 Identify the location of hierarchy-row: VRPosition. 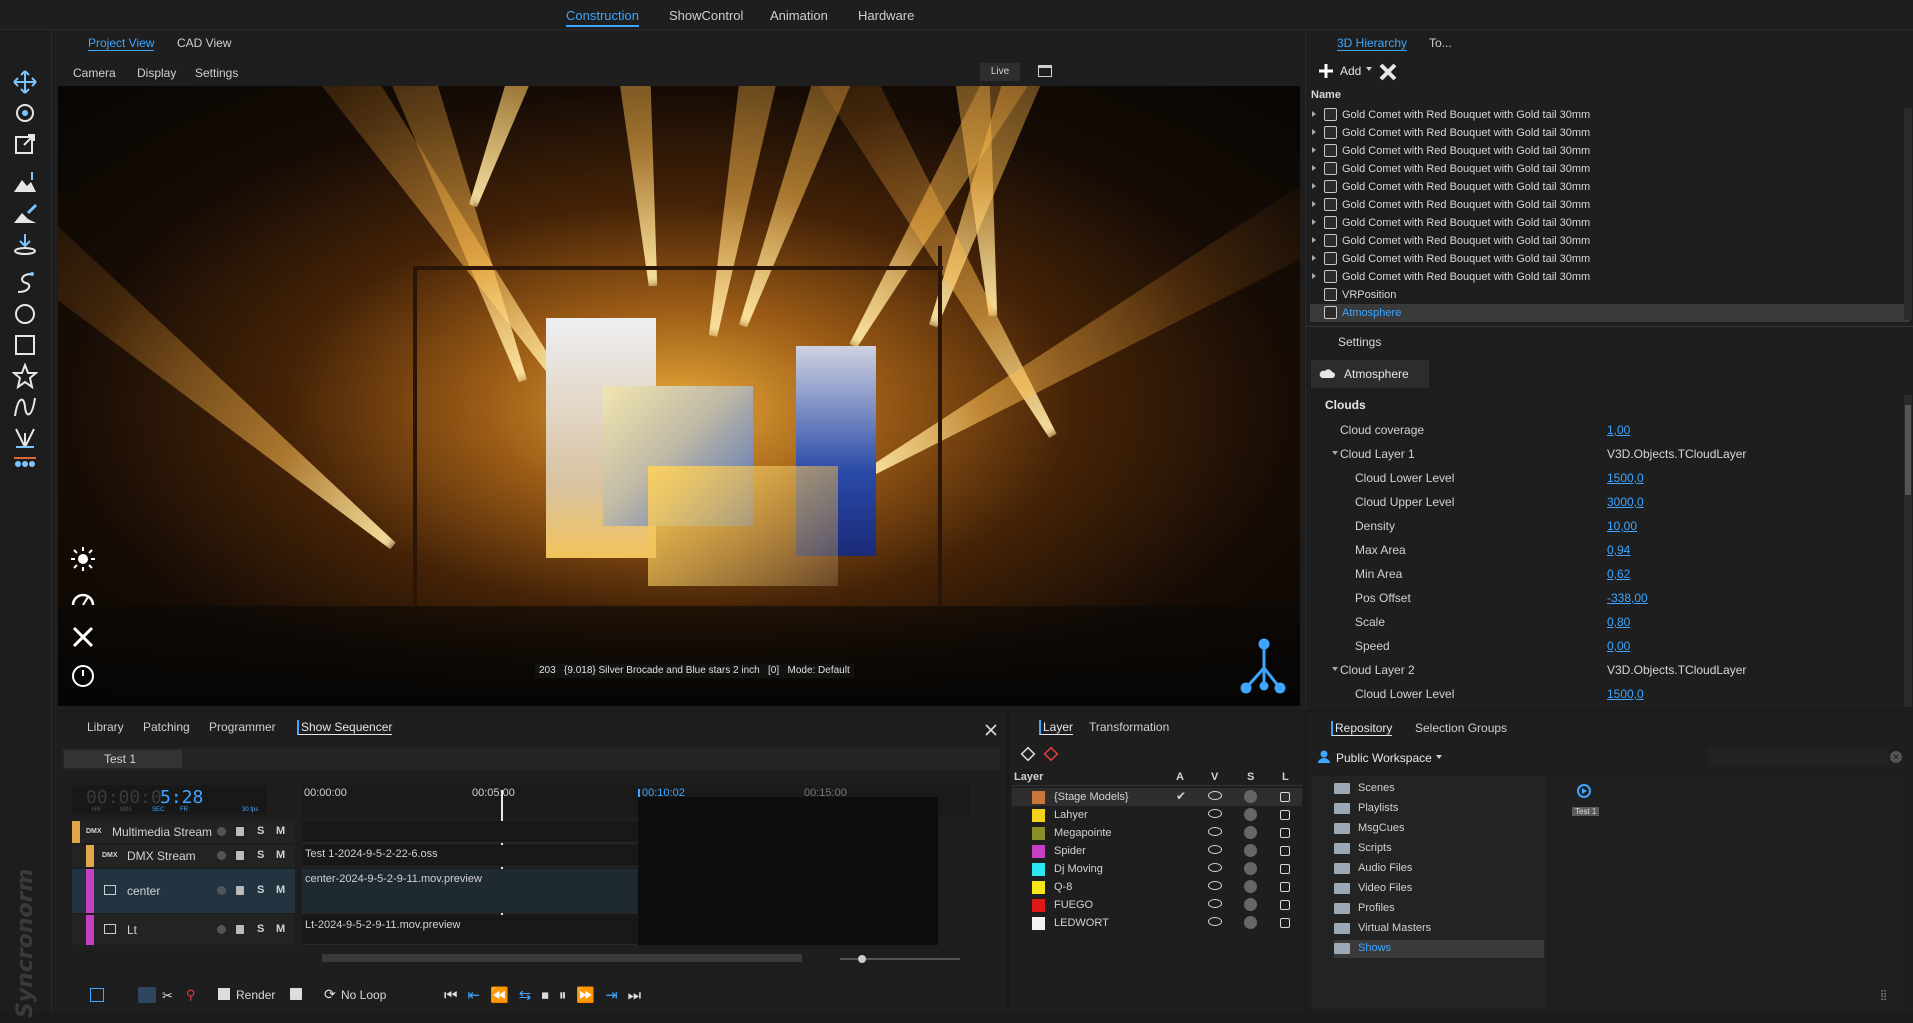
(1610, 295).